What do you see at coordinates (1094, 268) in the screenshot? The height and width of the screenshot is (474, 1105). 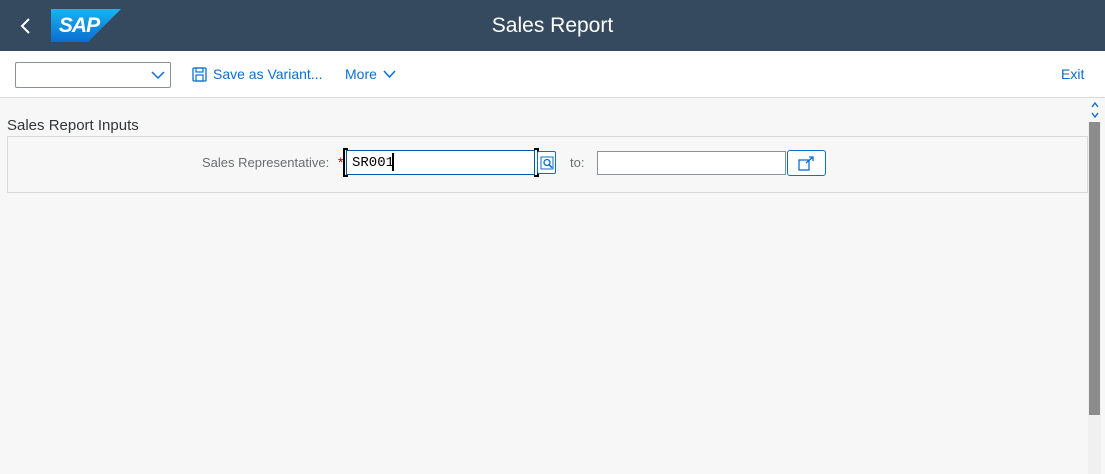 I see `scrollbar-thumb` at bounding box center [1094, 268].